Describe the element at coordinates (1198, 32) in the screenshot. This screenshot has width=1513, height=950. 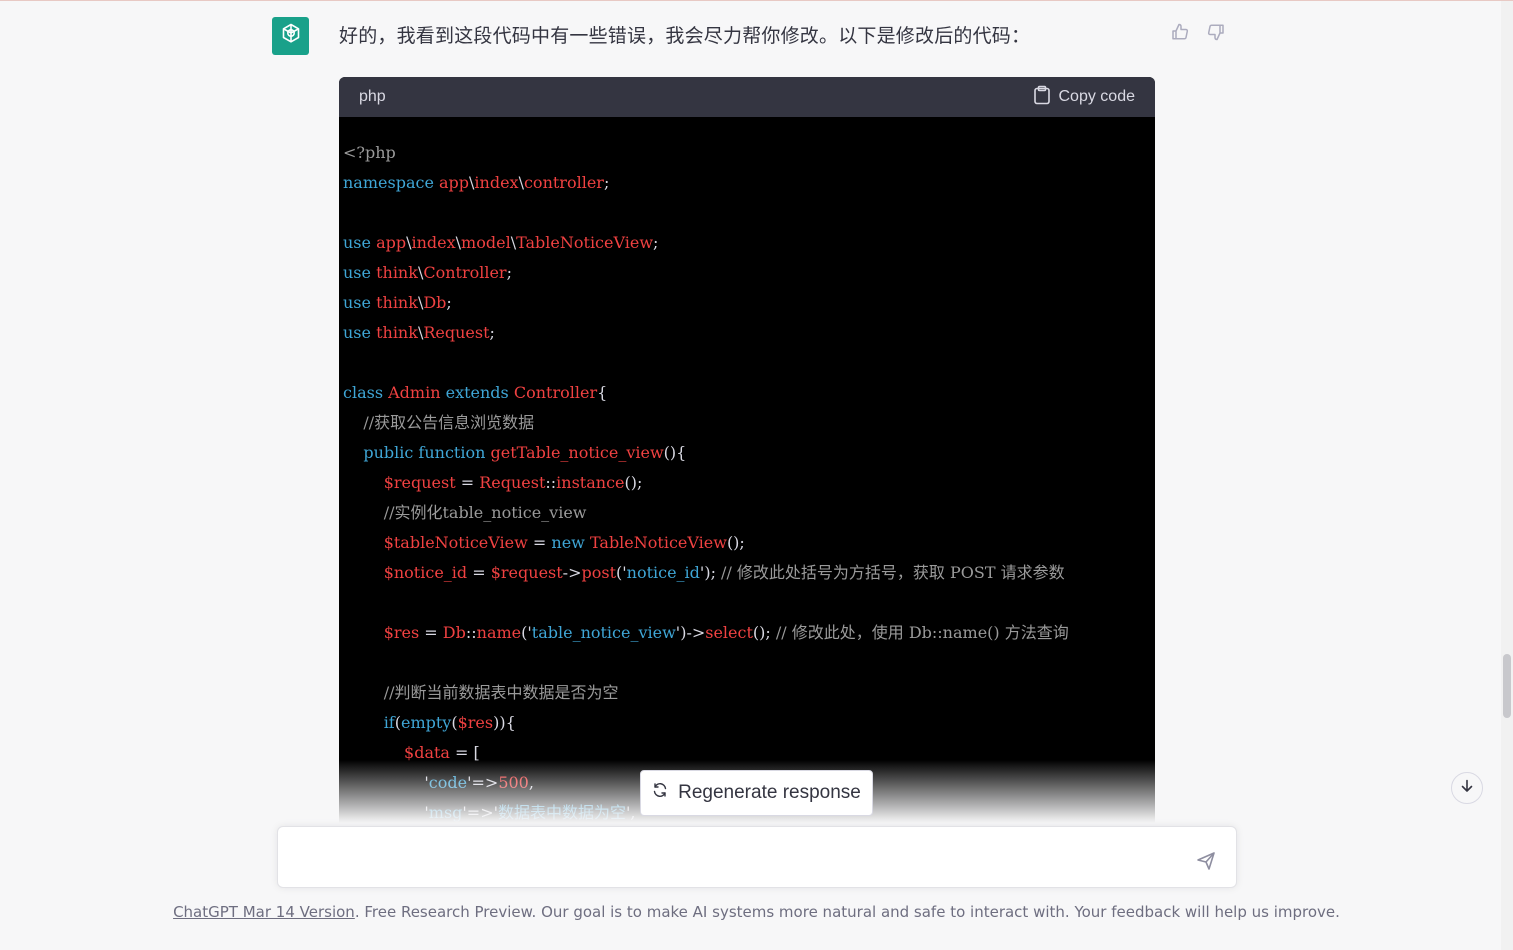
I see `feedback-buttons` at that location.